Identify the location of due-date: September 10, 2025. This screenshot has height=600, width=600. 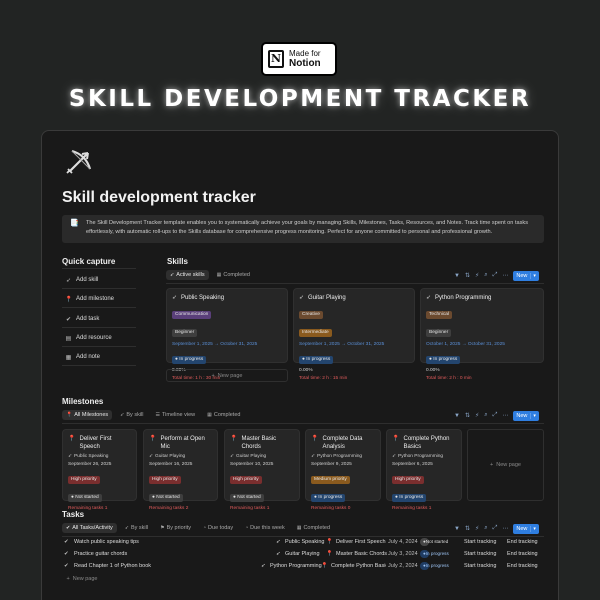
(252, 464).